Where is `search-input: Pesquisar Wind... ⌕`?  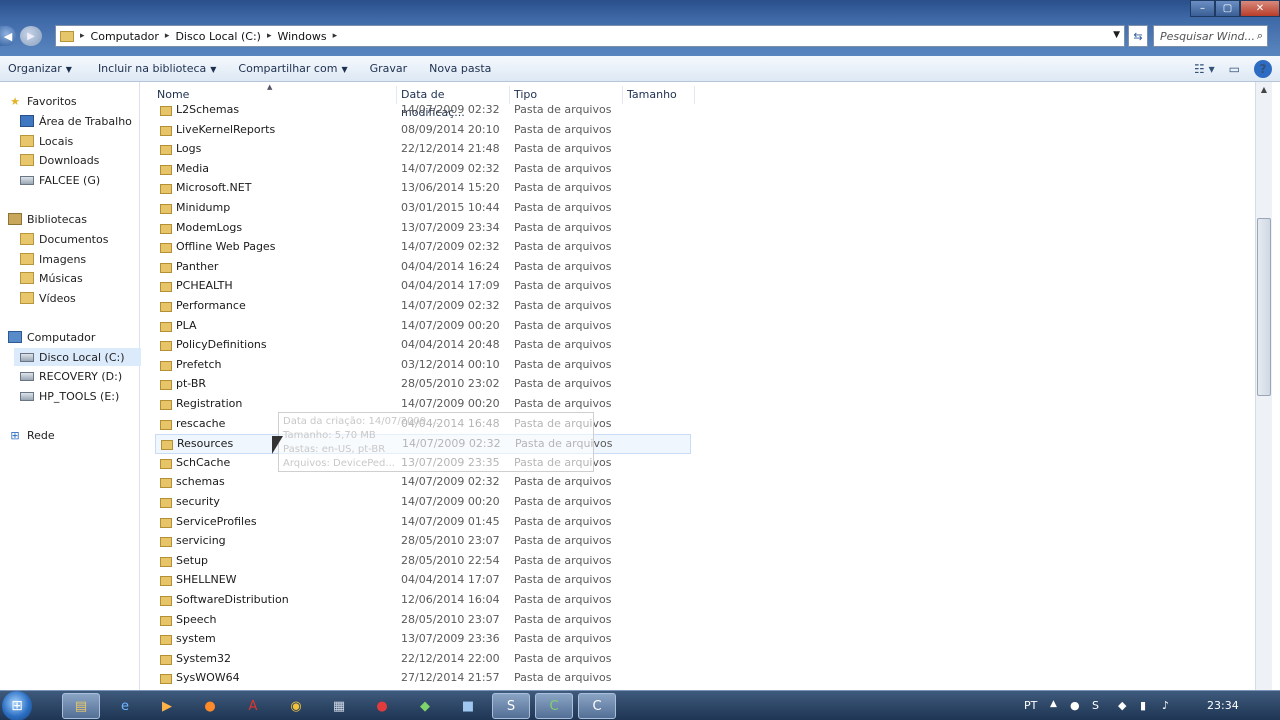 search-input: Pesquisar Wind... ⌕ is located at coordinates (1210, 36).